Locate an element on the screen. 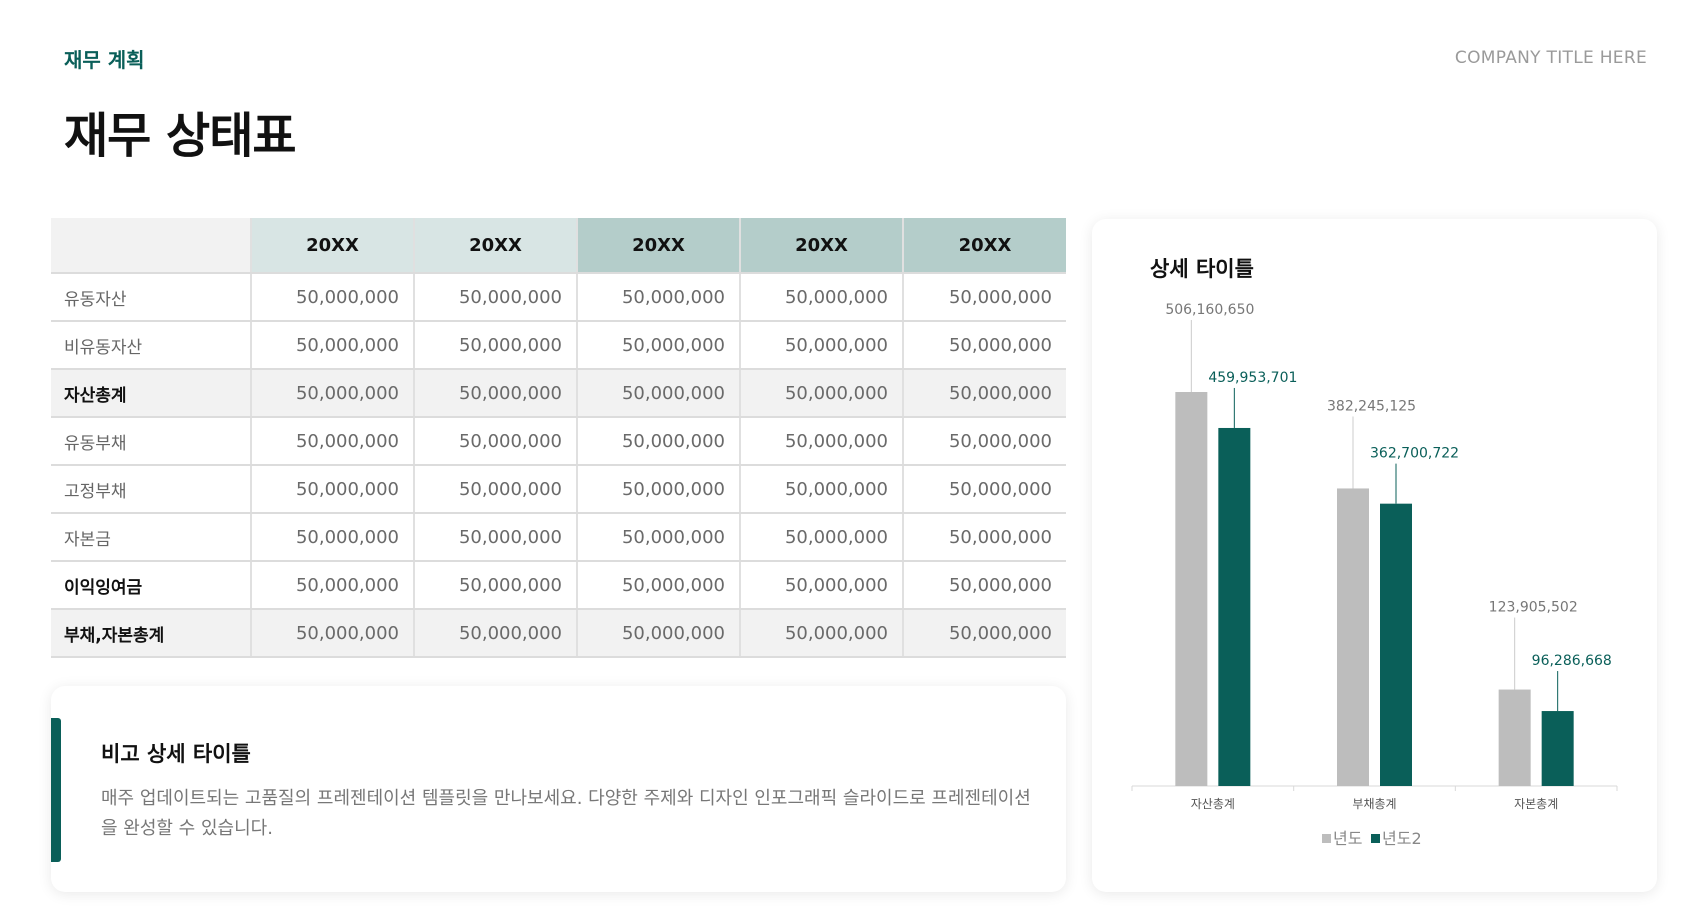  data-label: 382,245,125 is located at coordinates (1371, 406).